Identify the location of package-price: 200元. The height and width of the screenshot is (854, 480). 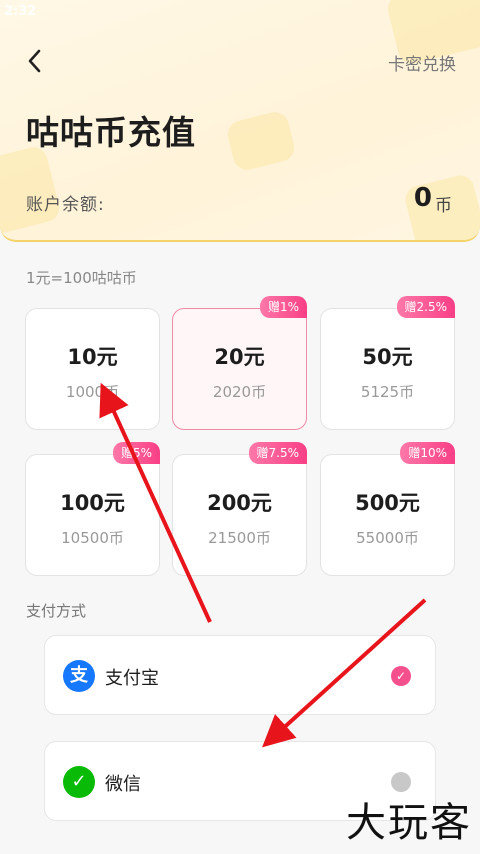
(239, 503).